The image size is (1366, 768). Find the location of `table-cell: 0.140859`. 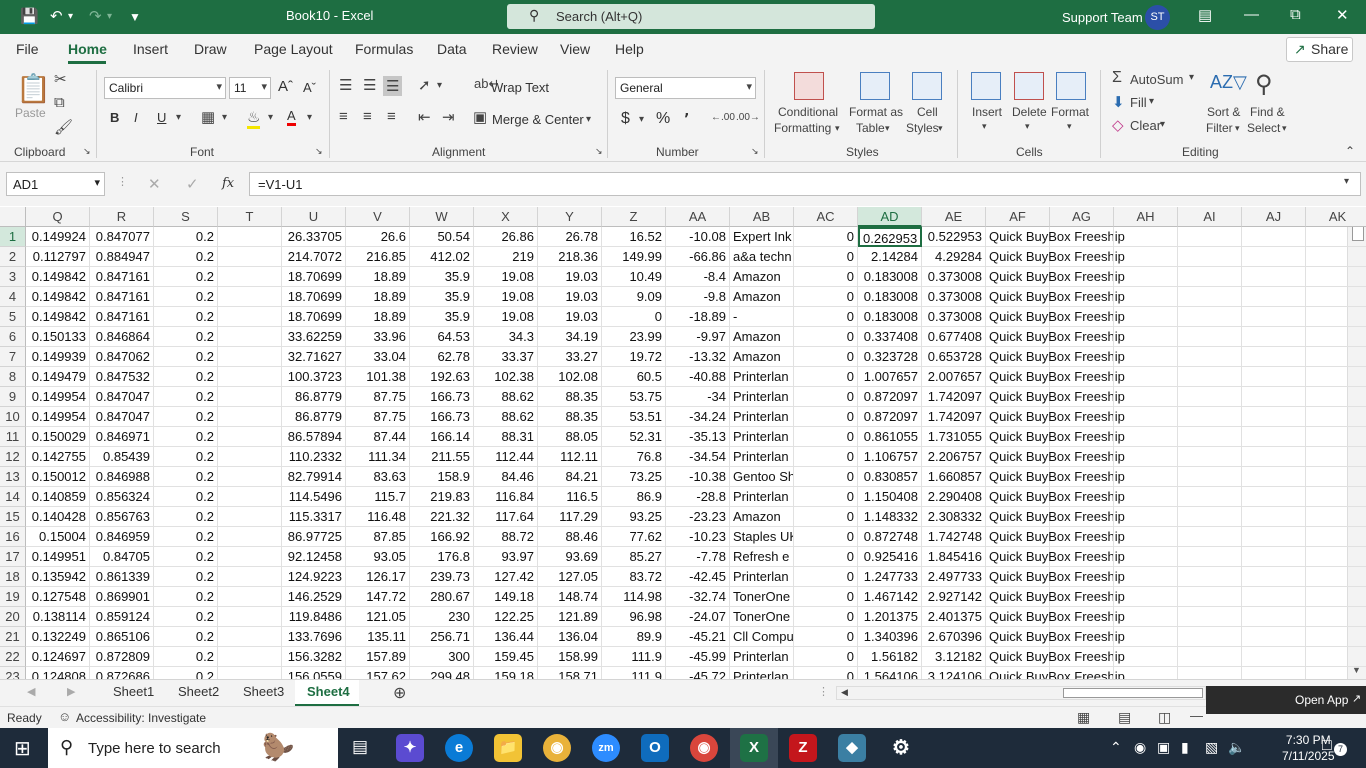

table-cell: 0.140859 is located at coordinates (58, 497).